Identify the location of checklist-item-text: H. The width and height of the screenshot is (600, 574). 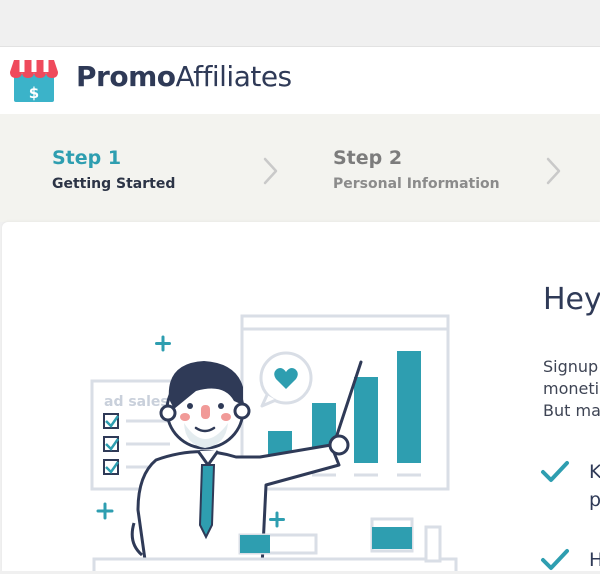
(594, 560).